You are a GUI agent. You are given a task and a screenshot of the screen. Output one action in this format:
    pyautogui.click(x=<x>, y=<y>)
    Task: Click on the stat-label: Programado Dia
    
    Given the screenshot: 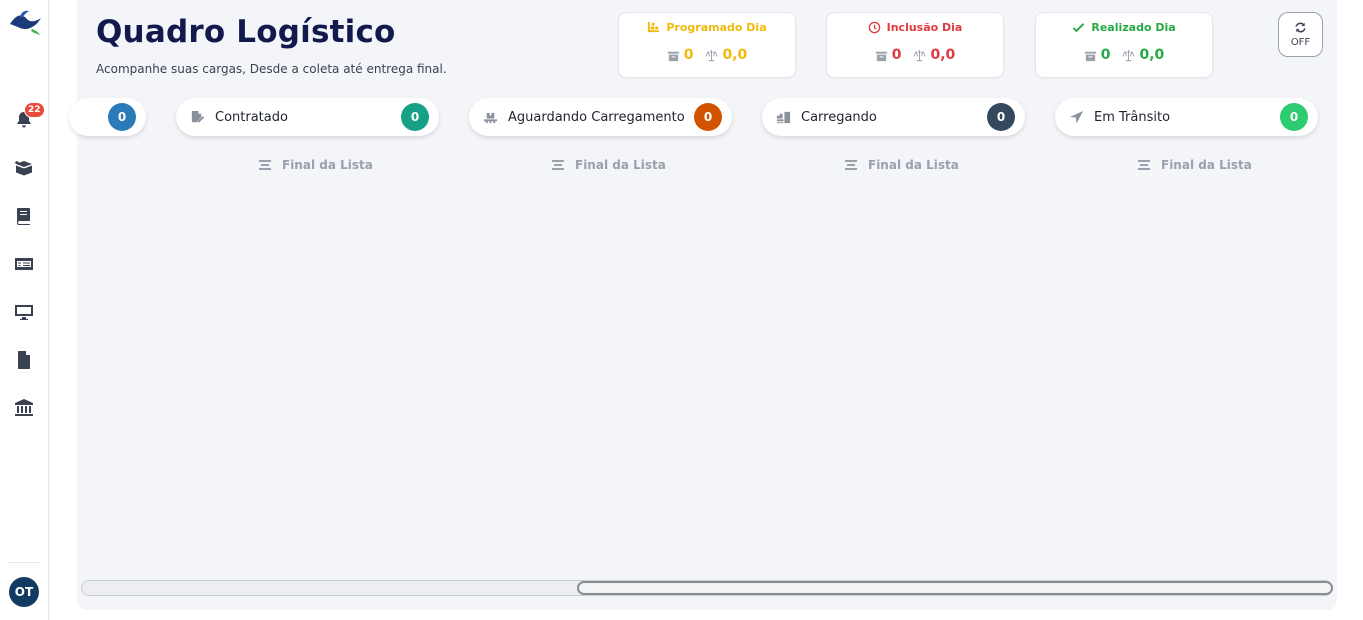 What is the action you would take?
    pyautogui.click(x=716, y=27)
    